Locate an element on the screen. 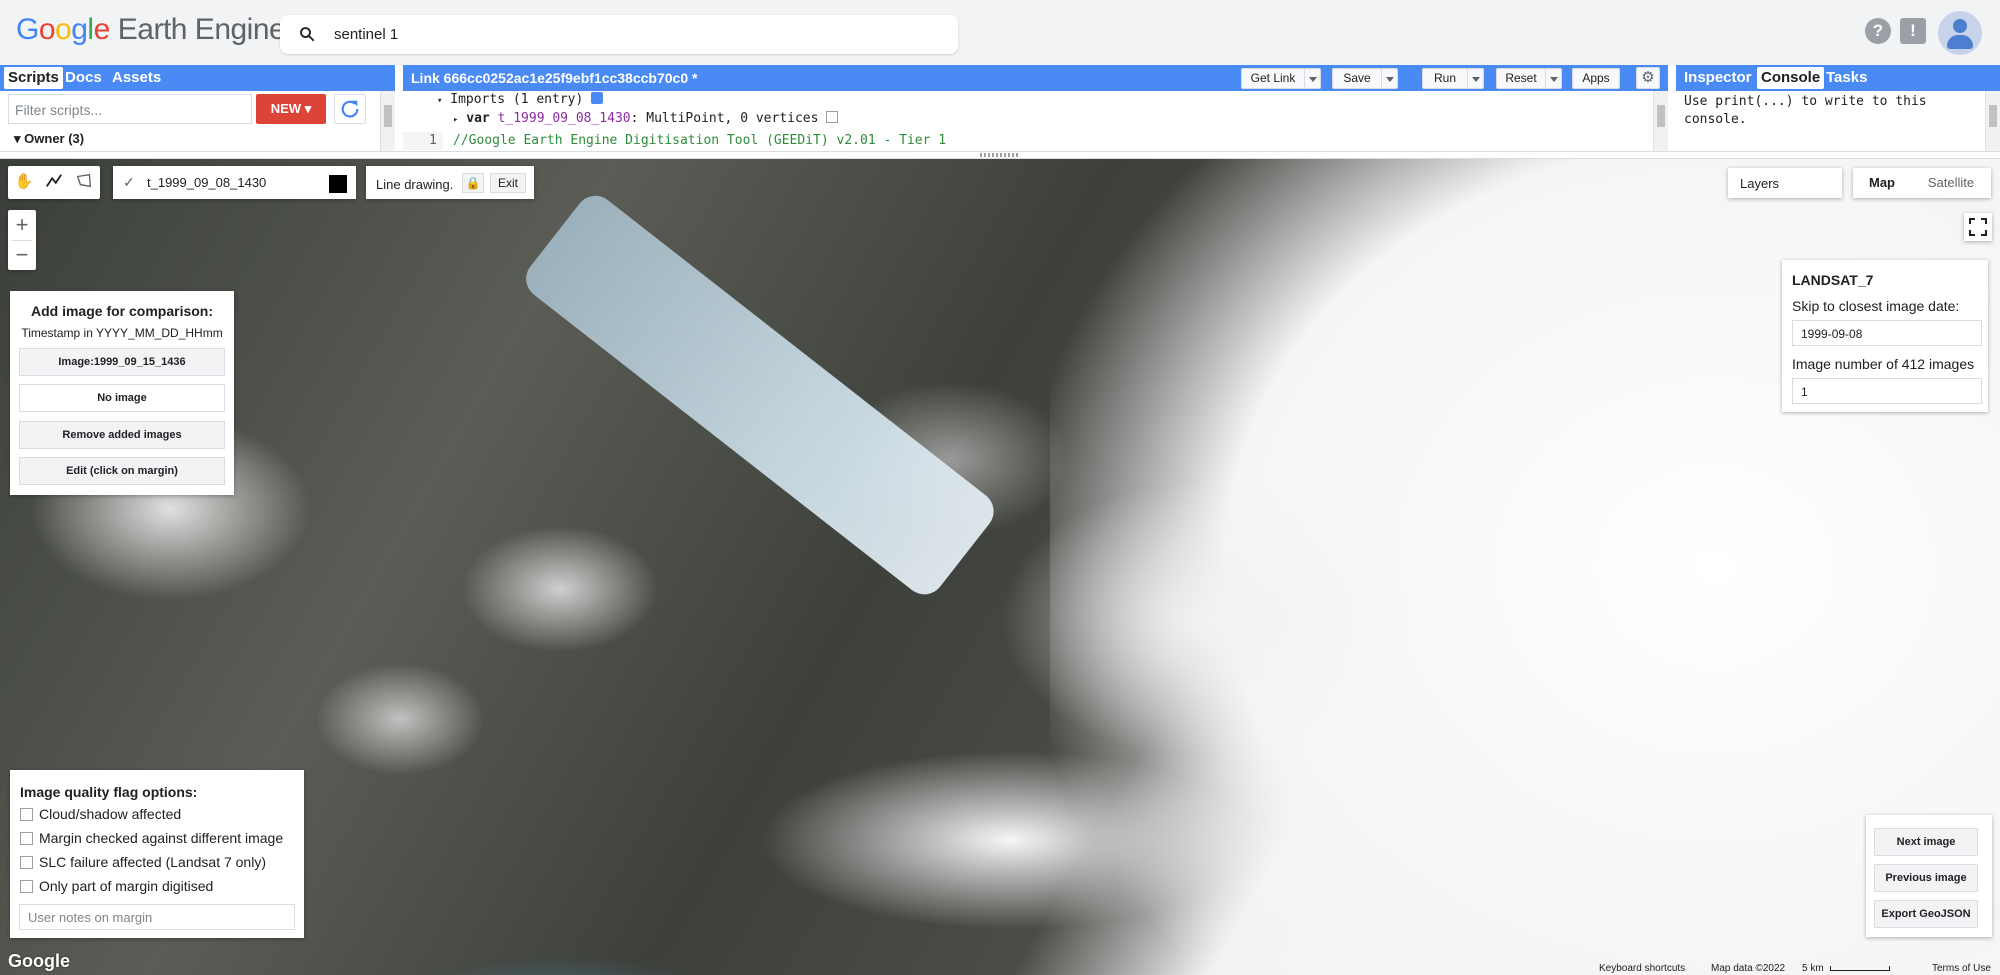 Image resolution: width=2000 pixels, height=975 pixels. remove-images-button: Remove added images is located at coordinates (122, 435).